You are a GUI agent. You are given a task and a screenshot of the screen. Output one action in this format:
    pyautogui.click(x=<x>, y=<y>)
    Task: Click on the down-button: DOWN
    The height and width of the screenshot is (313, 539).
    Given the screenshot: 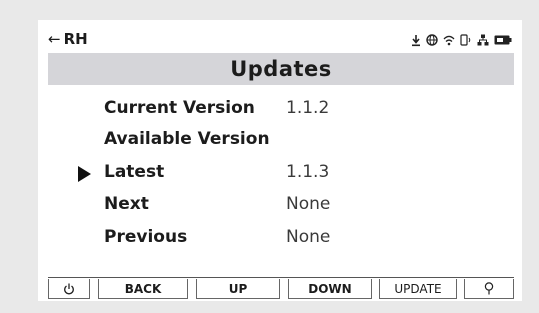 What is the action you would take?
    pyautogui.click(x=330, y=289)
    